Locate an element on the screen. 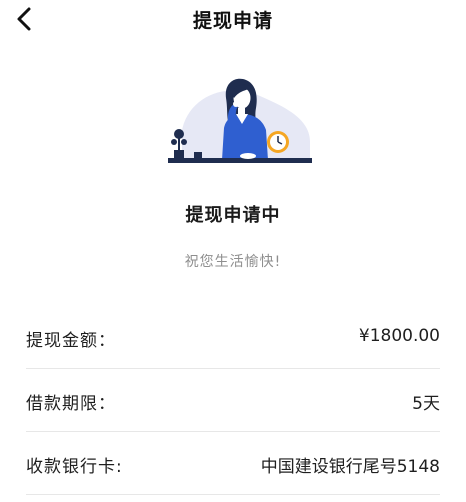  term-value: 5天 is located at coordinates (426, 404).